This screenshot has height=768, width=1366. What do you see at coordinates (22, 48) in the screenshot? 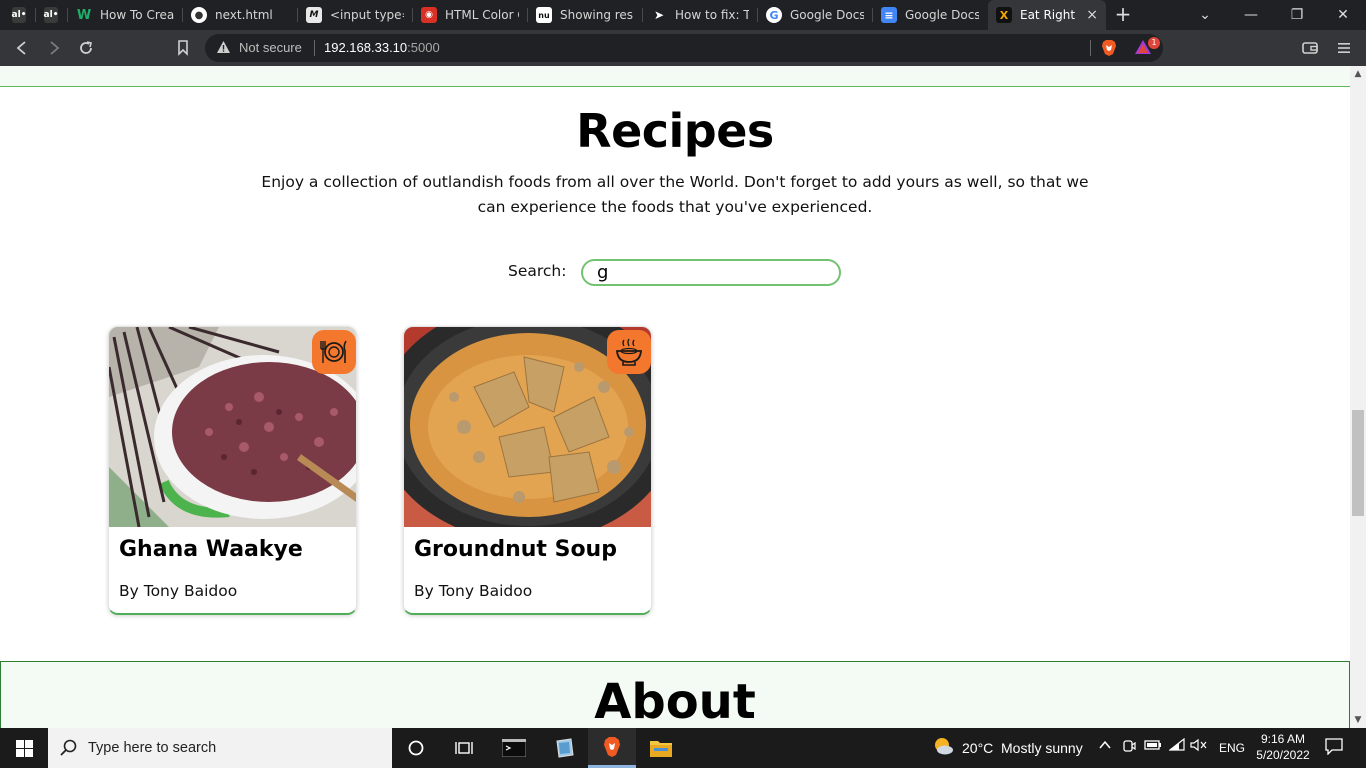
I see `back-button` at bounding box center [22, 48].